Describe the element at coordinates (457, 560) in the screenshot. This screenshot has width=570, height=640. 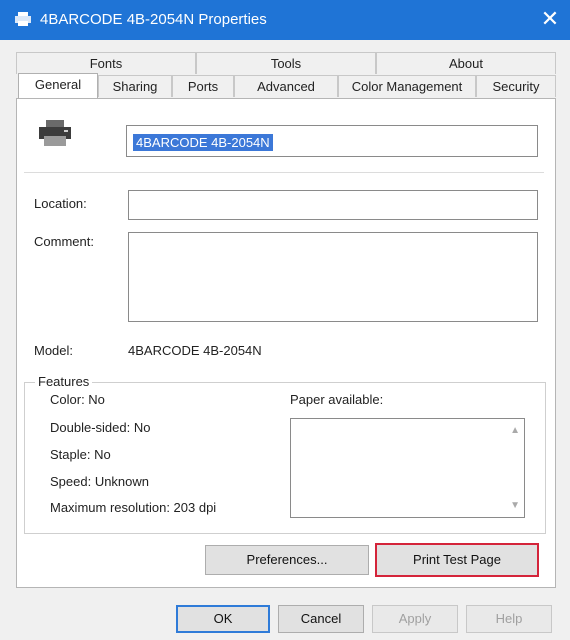
I see `print-test-page-button: Print Test Page` at that location.